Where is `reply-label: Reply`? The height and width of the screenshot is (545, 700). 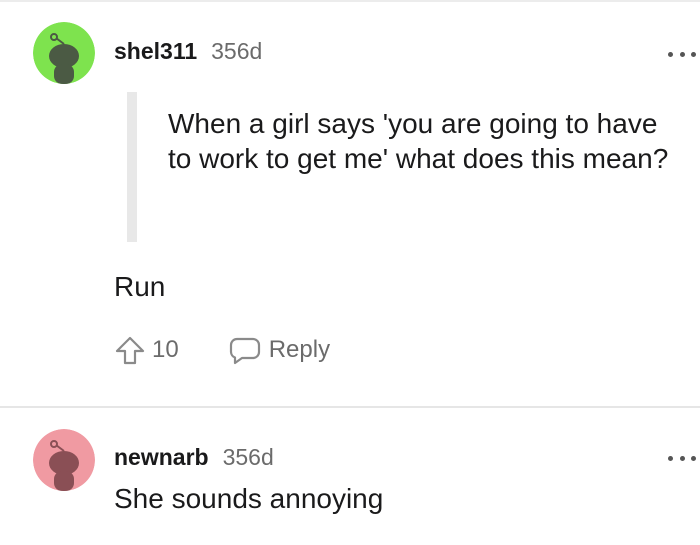 reply-label: Reply is located at coordinates (299, 349).